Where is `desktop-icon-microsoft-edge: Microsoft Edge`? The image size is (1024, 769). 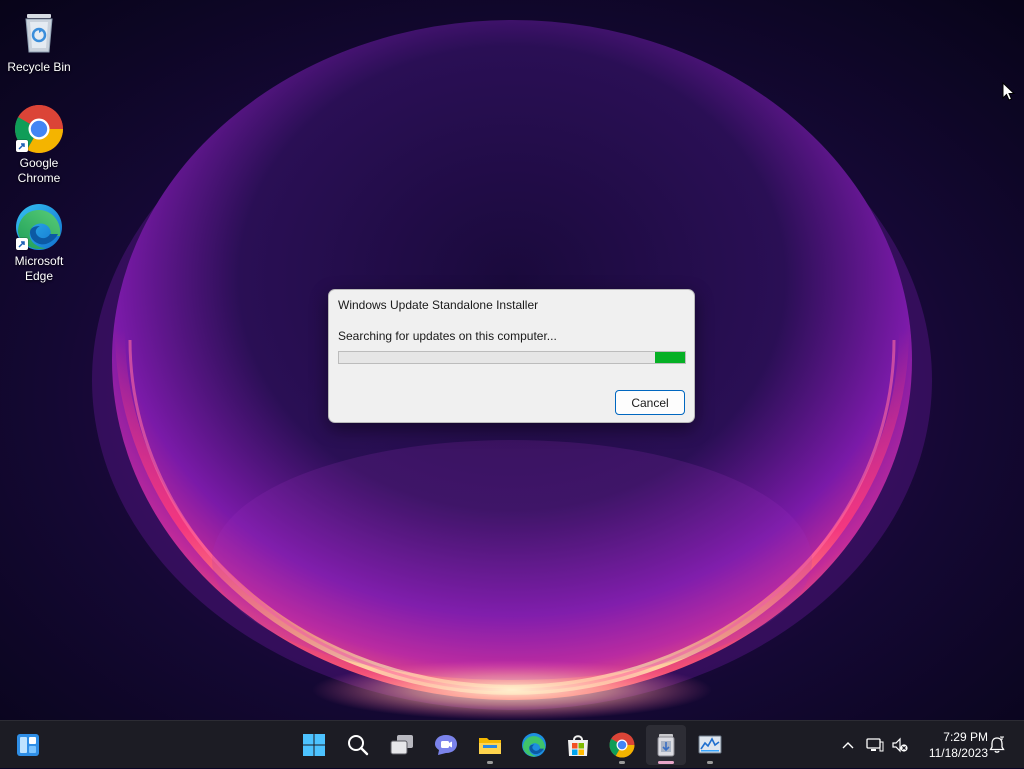
desktop-icon-microsoft-edge: Microsoft Edge is located at coordinates (39, 243).